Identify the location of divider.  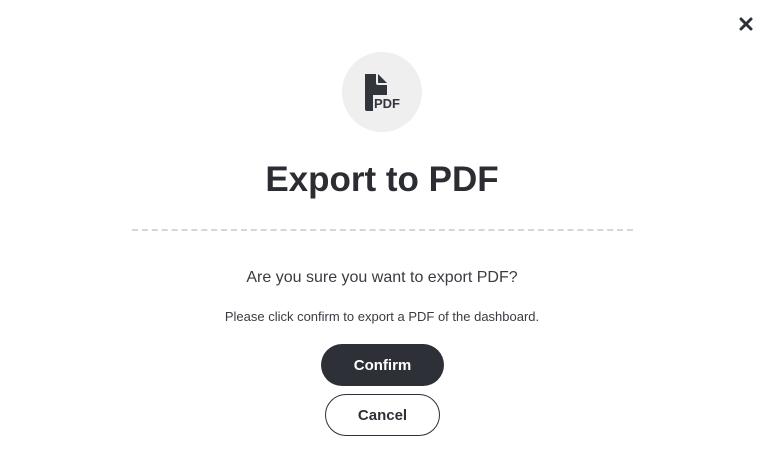
(382, 230).